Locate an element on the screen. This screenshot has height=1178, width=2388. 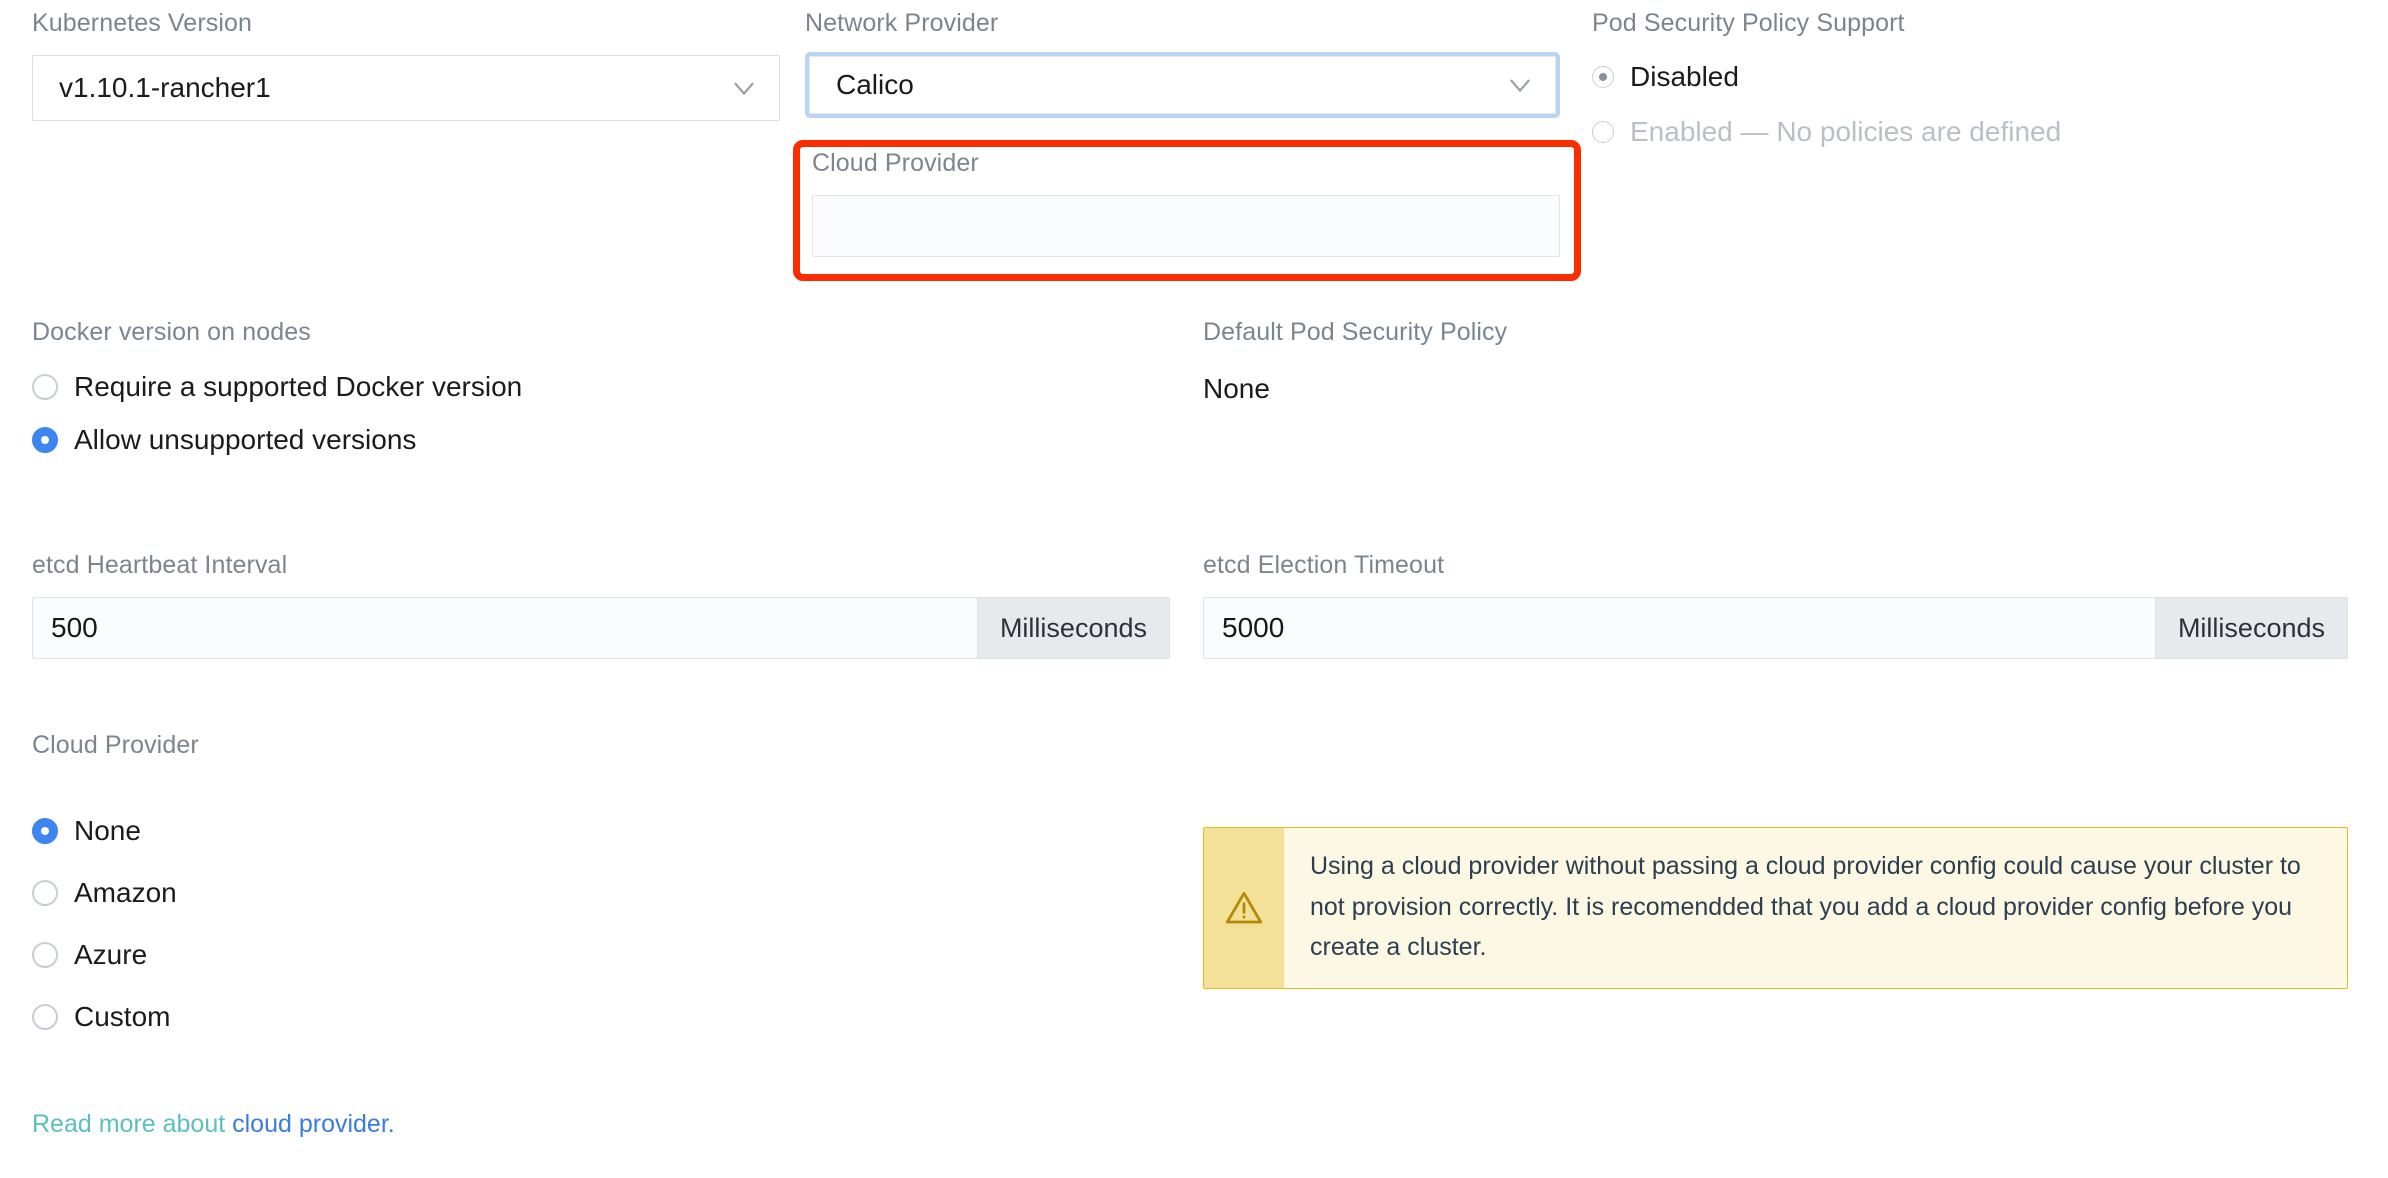
radio-label: Require a supported Docker version is located at coordinates (298, 386).